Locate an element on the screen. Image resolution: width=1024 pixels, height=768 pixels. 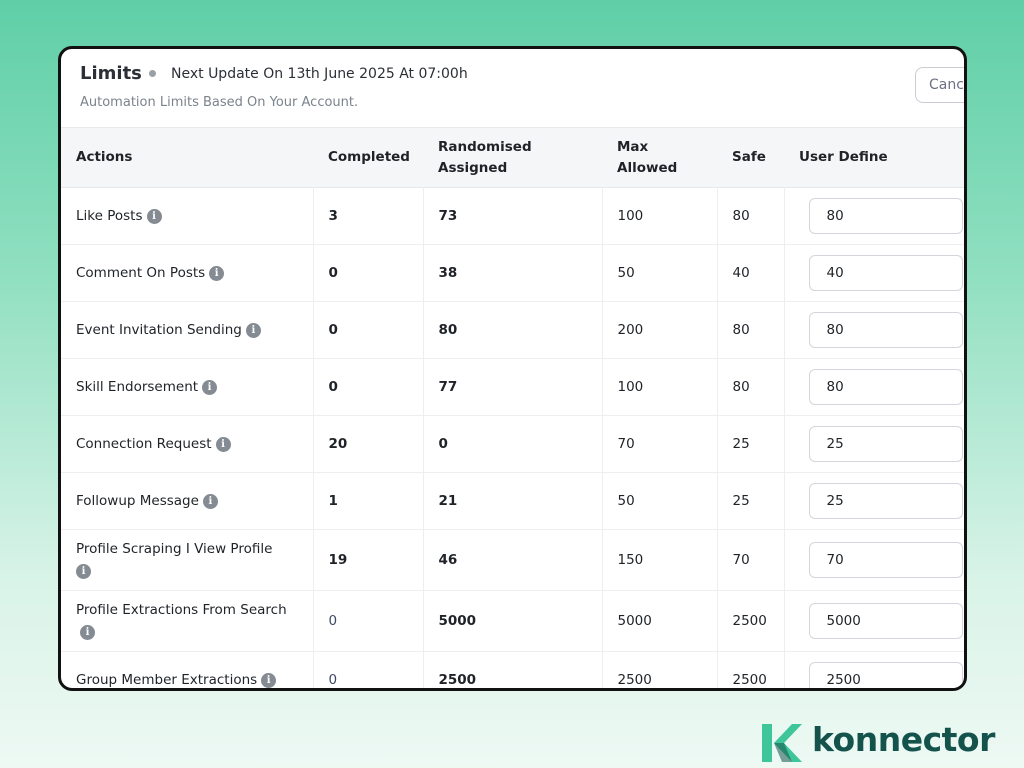
max-cell: 2500 is located at coordinates (660, 669).